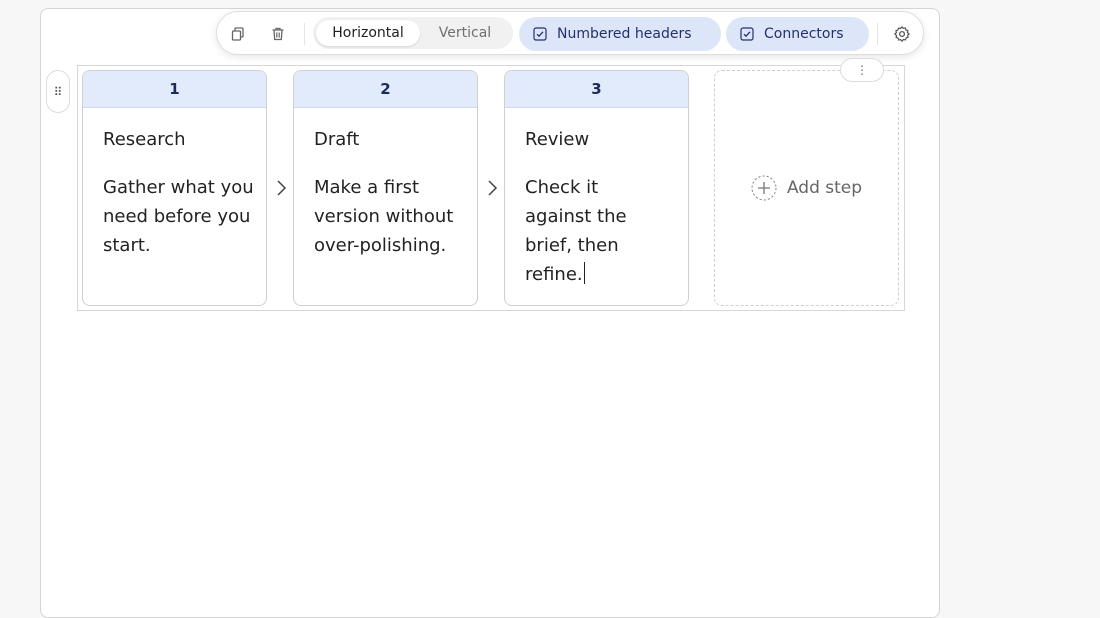 The height and width of the screenshot is (618, 1100). I want to click on layout-toggle: Horizontal Vertical, so click(413, 33).